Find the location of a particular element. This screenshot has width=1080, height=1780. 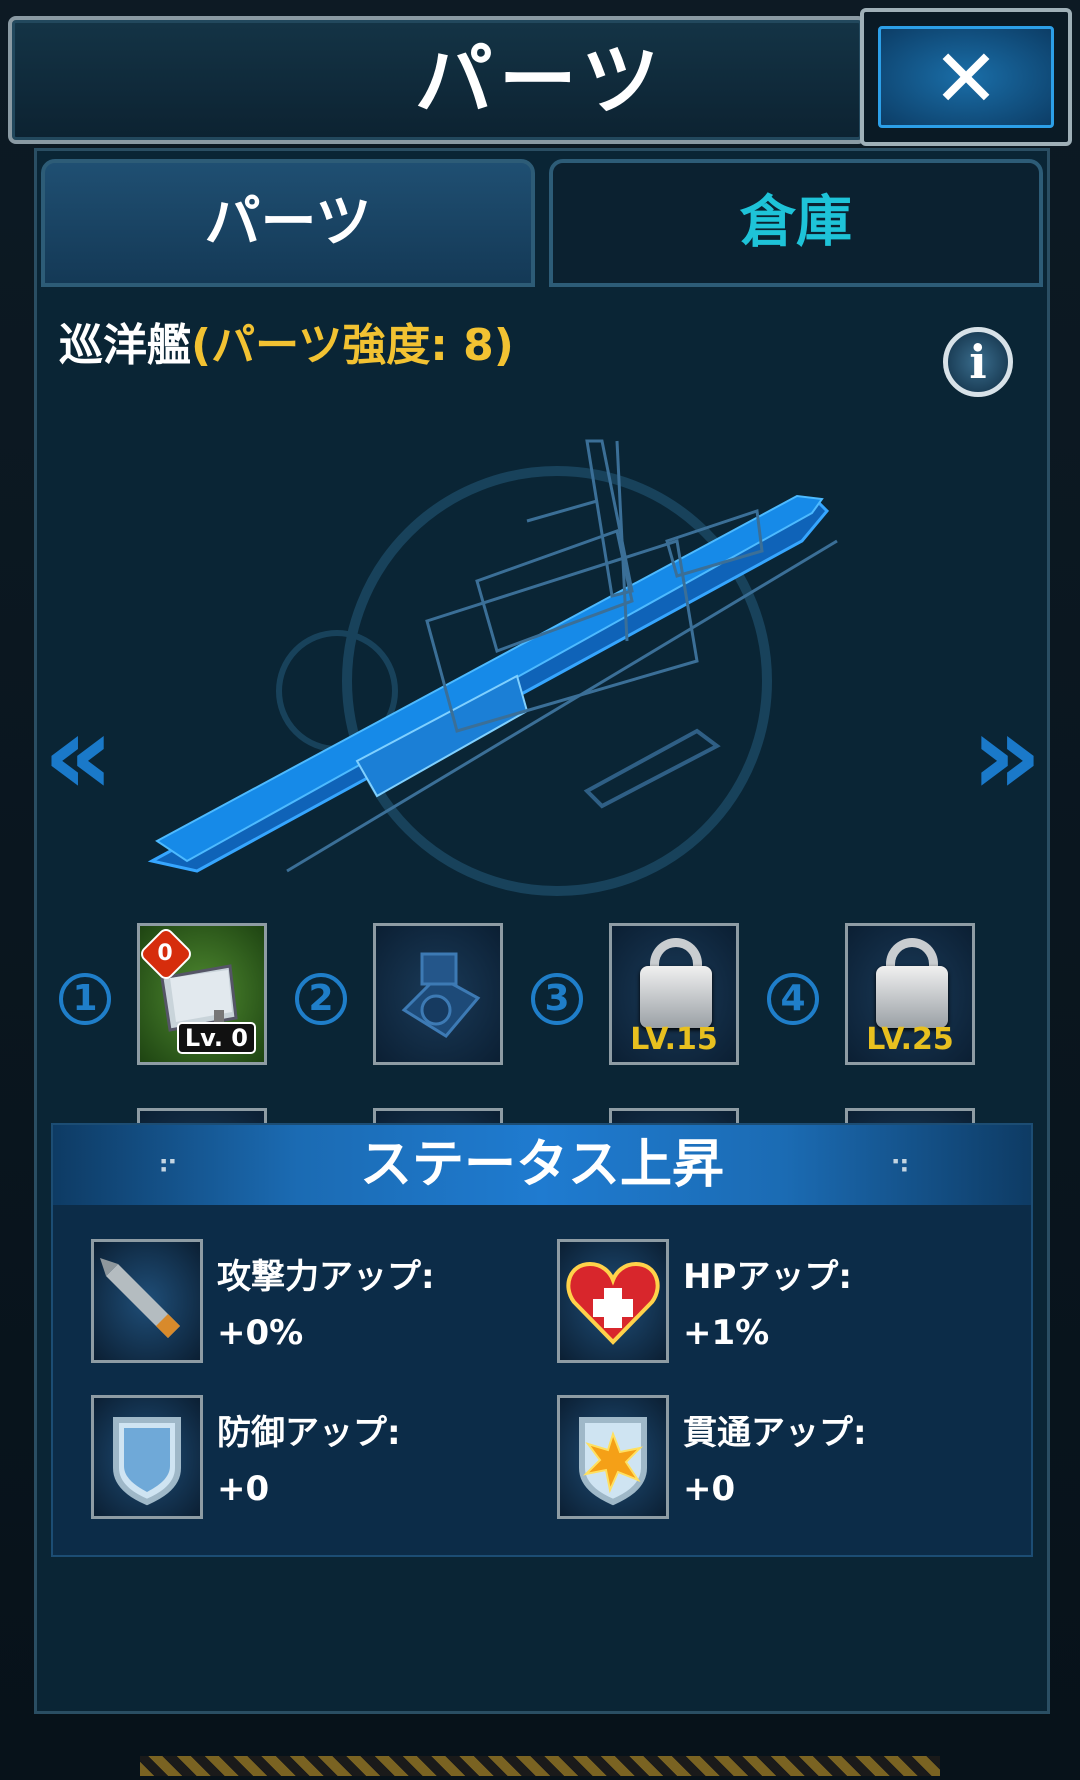

tab-storage: 倉庫 is located at coordinates (796, 223).